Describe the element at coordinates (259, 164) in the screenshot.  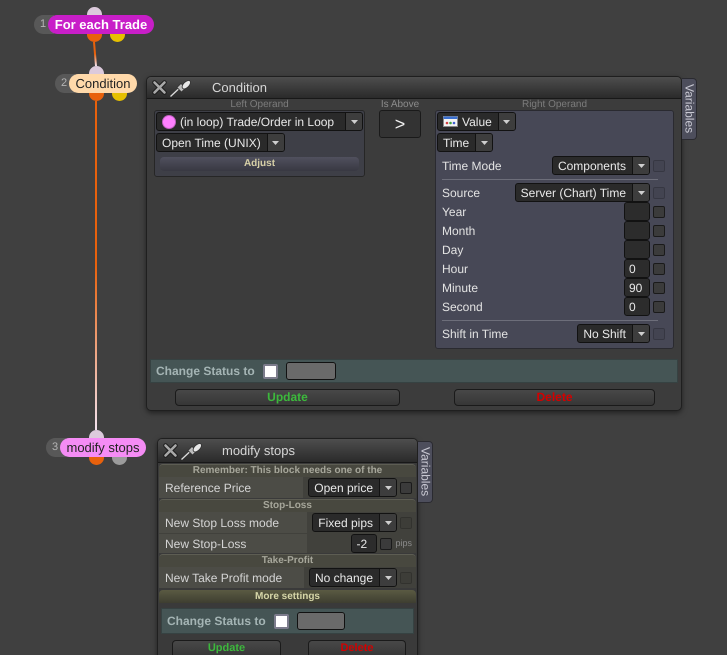
I see `adjust-button: Adjust` at that location.